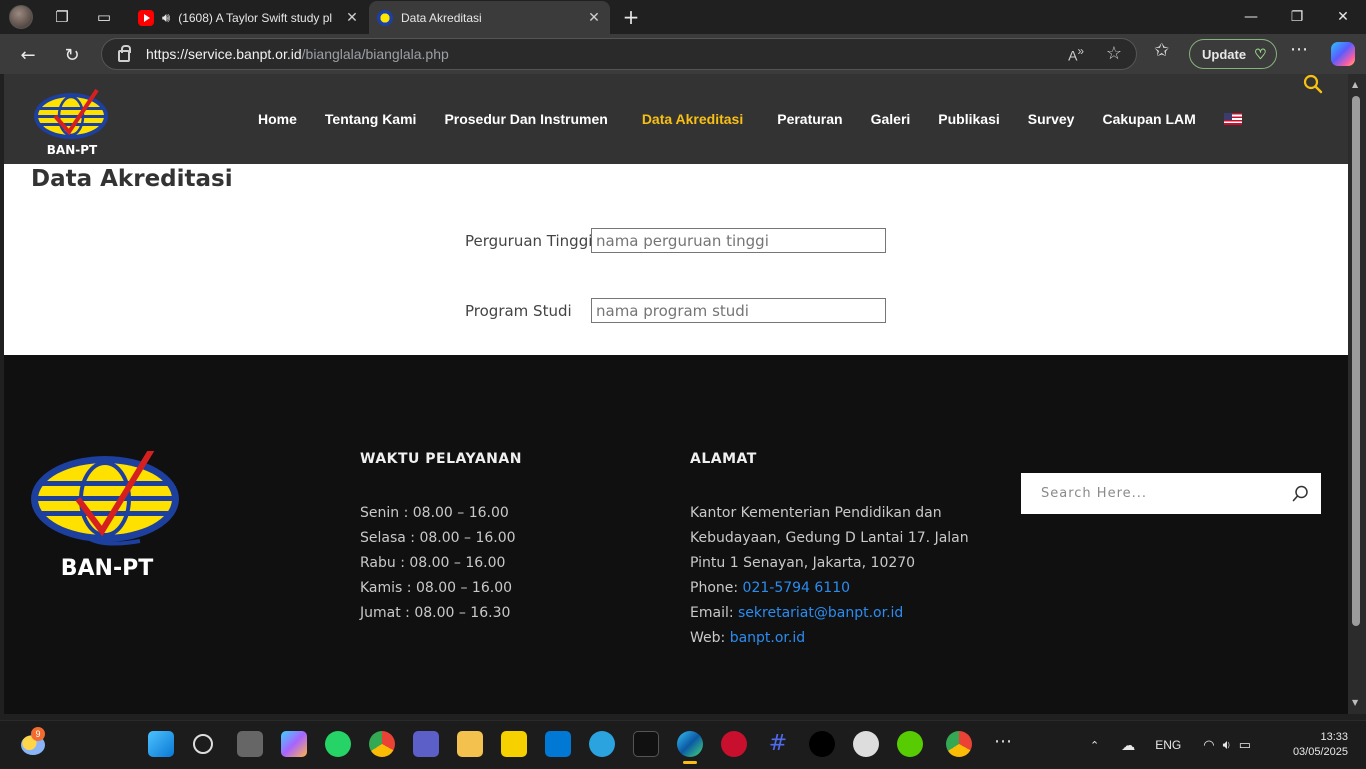  I want to click on battery-icon: ▭, so click(1245, 745).